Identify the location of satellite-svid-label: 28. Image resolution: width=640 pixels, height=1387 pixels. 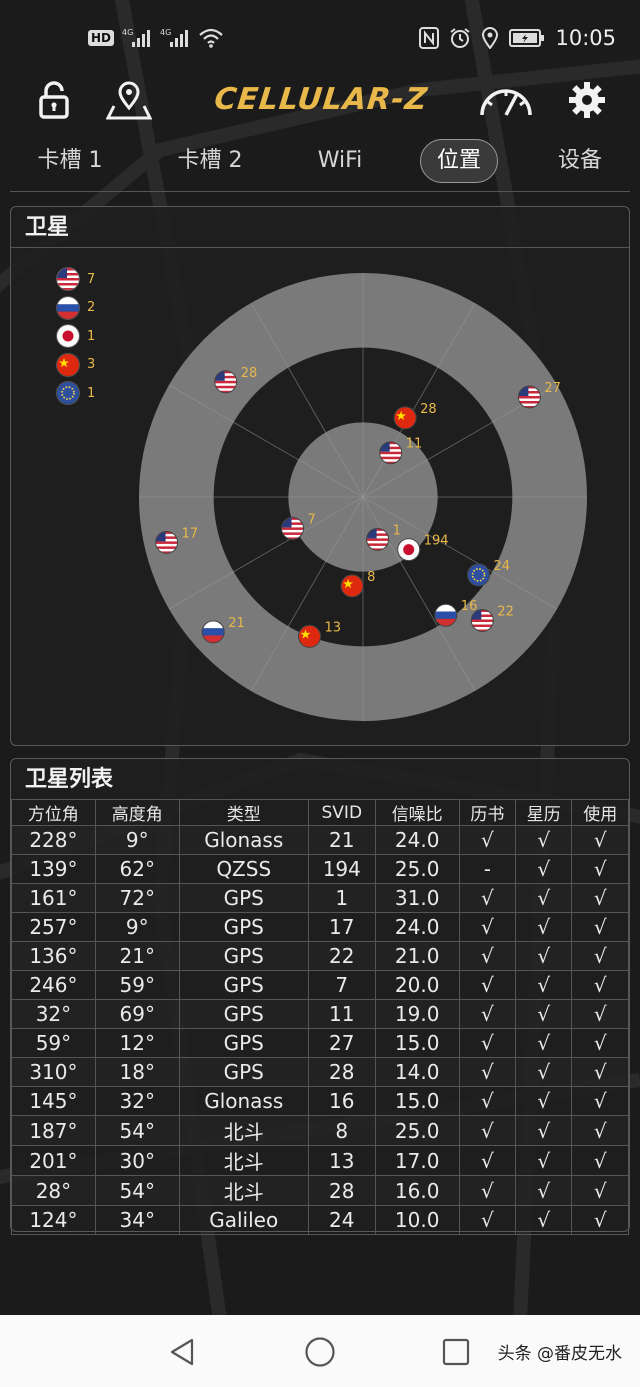
(249, 373).